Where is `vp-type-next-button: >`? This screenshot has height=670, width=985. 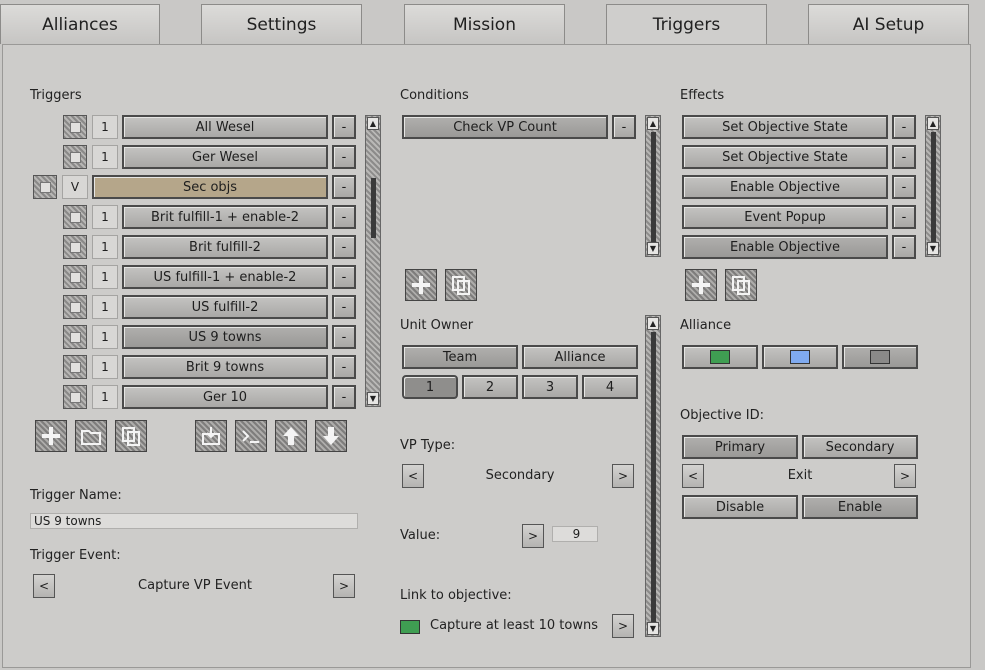 vp-type-next-button: > is located at coordinates (623, 476).